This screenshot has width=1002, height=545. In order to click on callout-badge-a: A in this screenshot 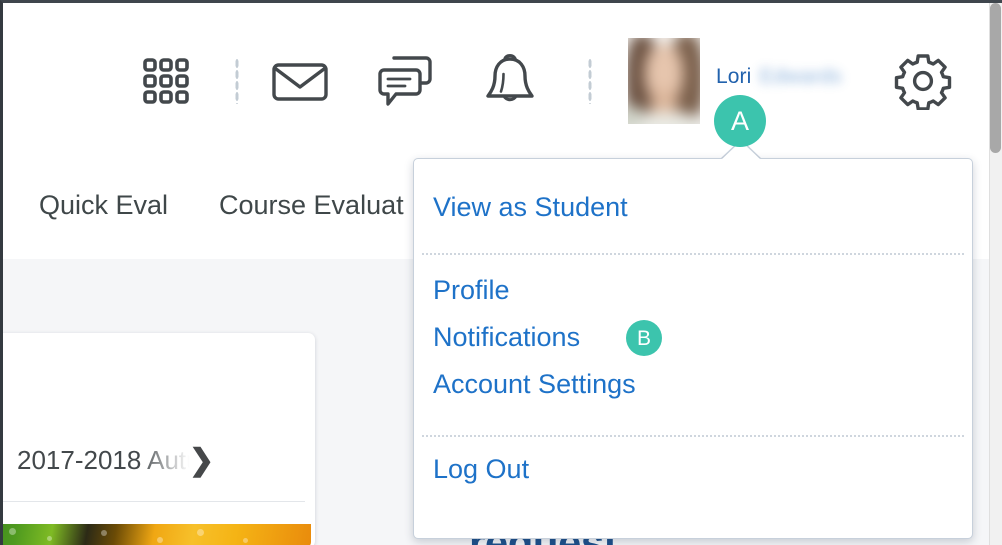, I will do `click(740, 121)`.